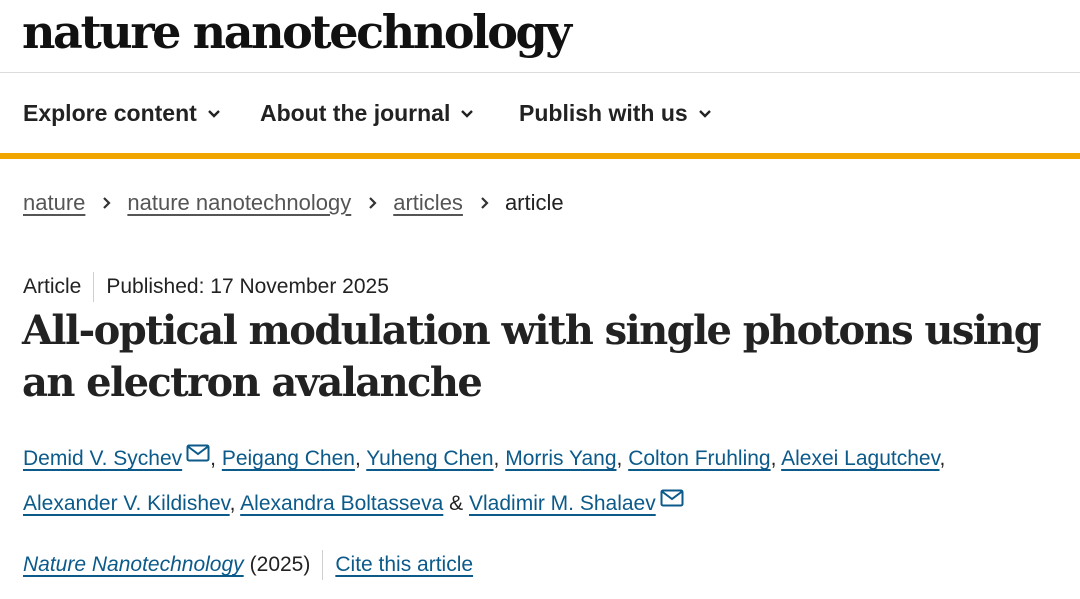 Image resolution: width=1080 pixels, height=599 pixels. I want to click on author-link: Vladimir M. Shalaev, so click(562, 503).